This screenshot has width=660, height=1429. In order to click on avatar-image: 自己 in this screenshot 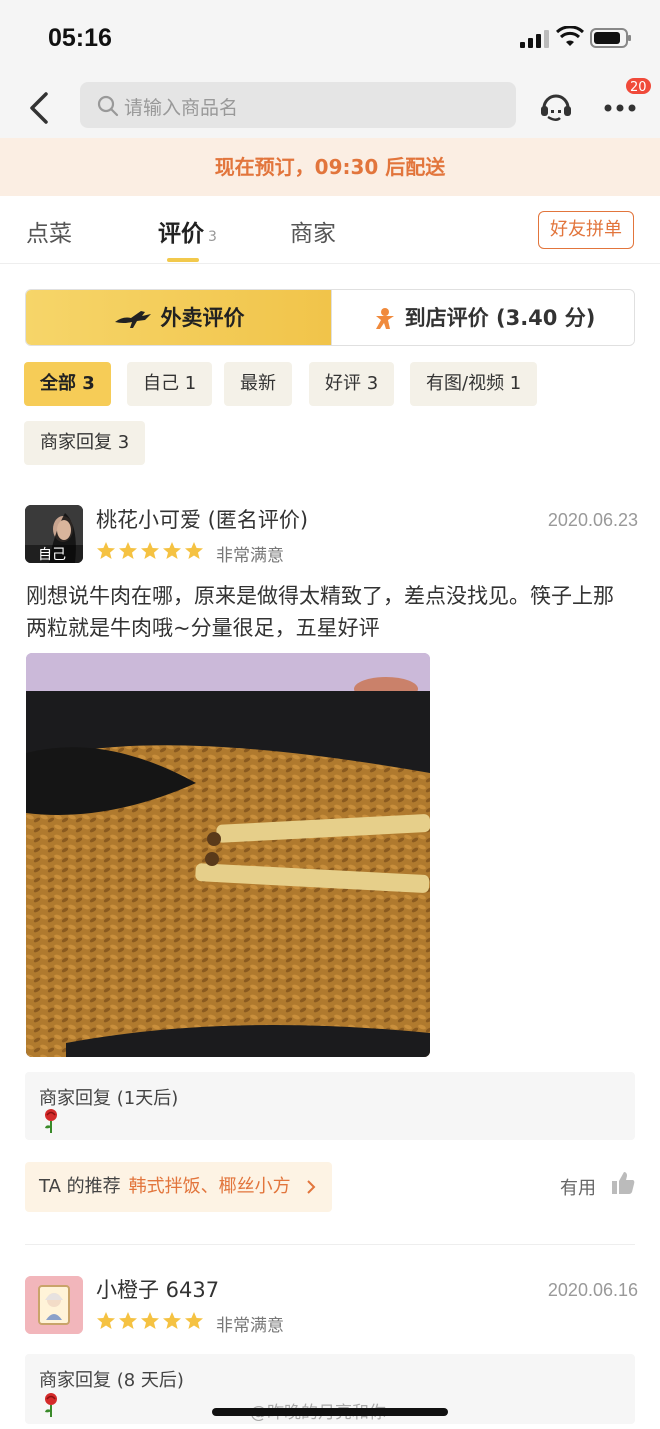, I will do `click(54, 534)`.